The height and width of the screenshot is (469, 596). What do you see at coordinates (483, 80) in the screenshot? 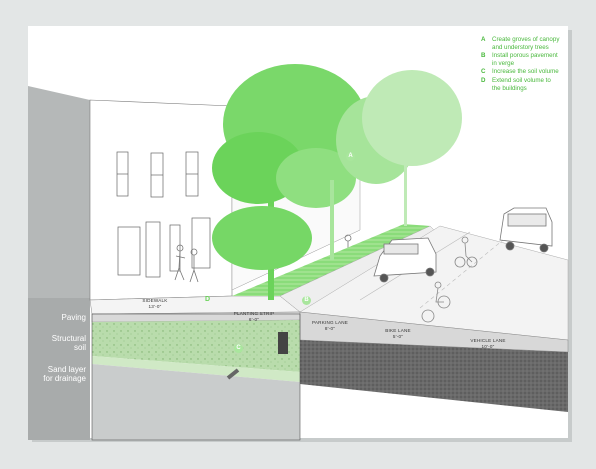
I see `legend-key-d: D` at bounding box center [483, 80].